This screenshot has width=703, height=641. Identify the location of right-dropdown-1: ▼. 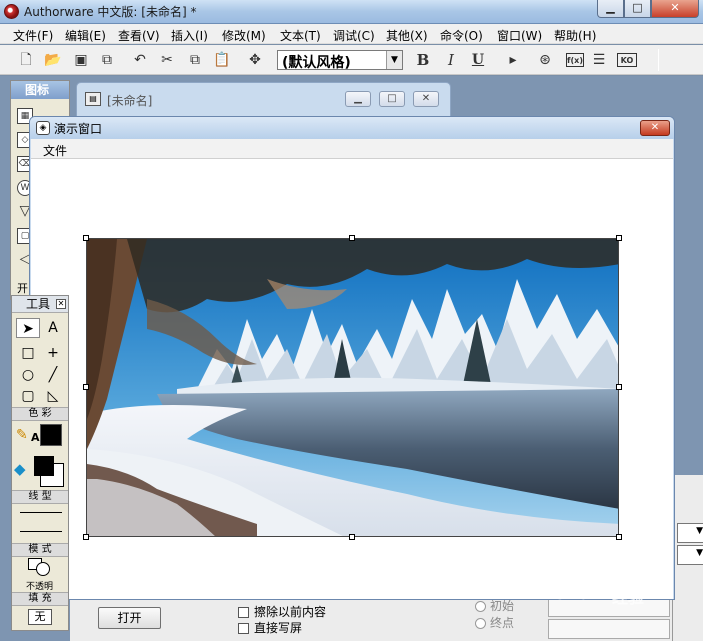
(690, 533).